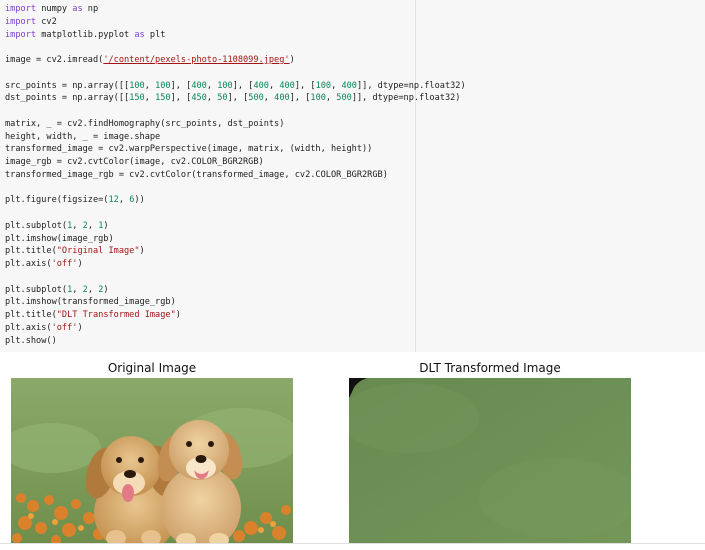 Image resolution: width=705 pixels, height=550 pixels. I want to click on code-line: plt.subplot(1, 2, 1), so click(235, 226).